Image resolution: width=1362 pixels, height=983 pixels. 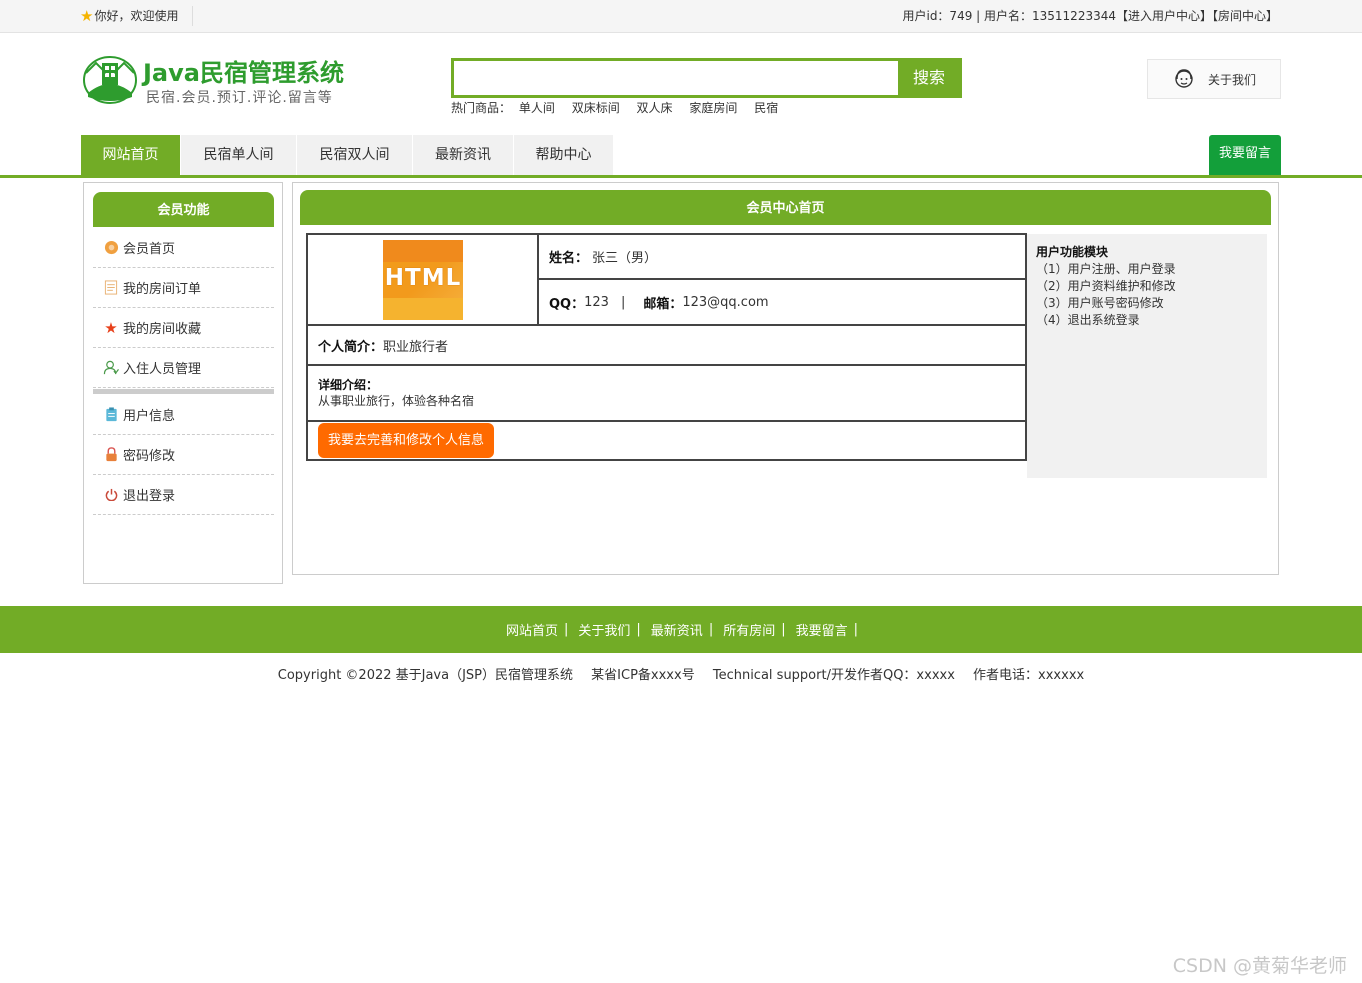 I want to click on main-nav: 网站首页 民宿单人间 民宿双人间 最新资讯 帮助中心 我要留言, so click(x=681, y=156).